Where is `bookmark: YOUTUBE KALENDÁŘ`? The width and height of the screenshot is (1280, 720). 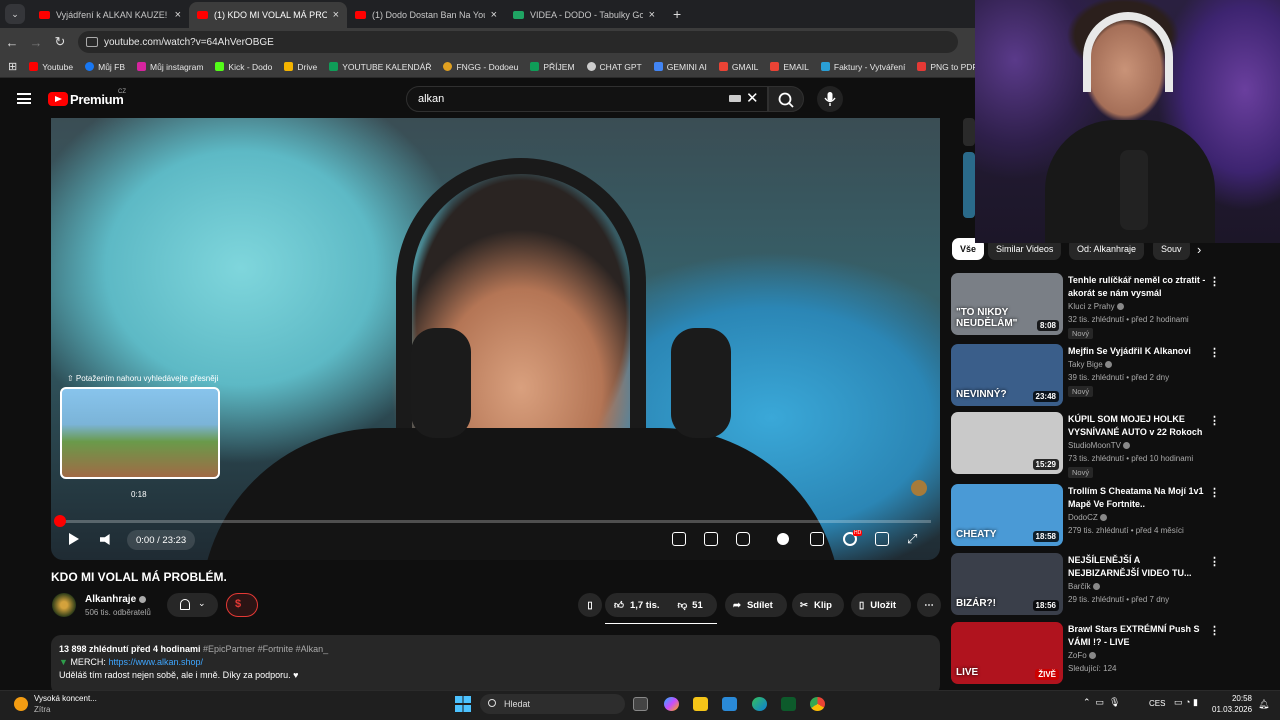
bookmark: YOUTUBE KALENDÁŘ is located at coordinates (380, 67).